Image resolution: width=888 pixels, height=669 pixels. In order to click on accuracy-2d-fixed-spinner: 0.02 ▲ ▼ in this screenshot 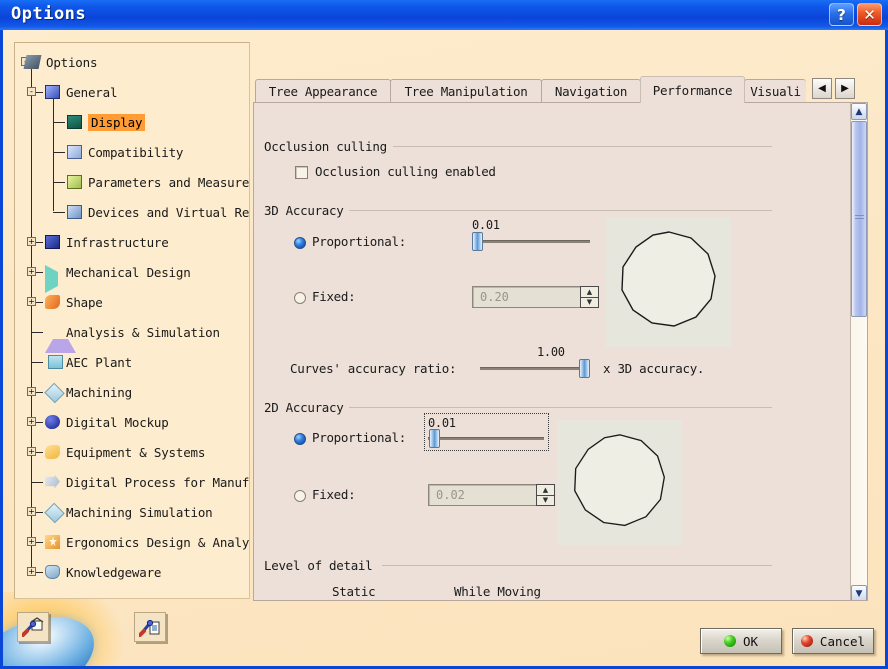, I will do `click(491, 495)`.